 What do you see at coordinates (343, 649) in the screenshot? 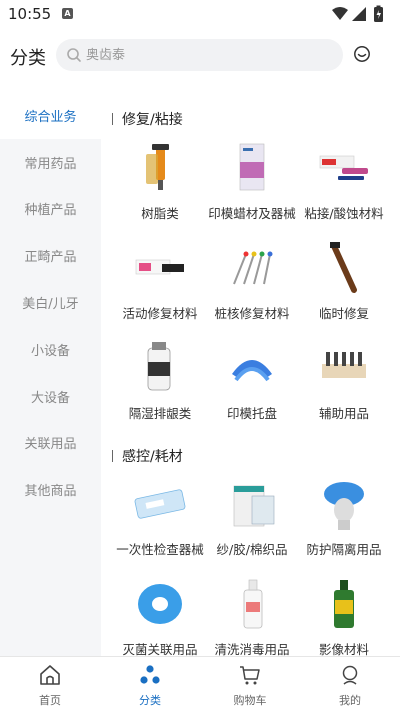
I see `category-item-label: 影像材料` at bounding box center [343, 649].